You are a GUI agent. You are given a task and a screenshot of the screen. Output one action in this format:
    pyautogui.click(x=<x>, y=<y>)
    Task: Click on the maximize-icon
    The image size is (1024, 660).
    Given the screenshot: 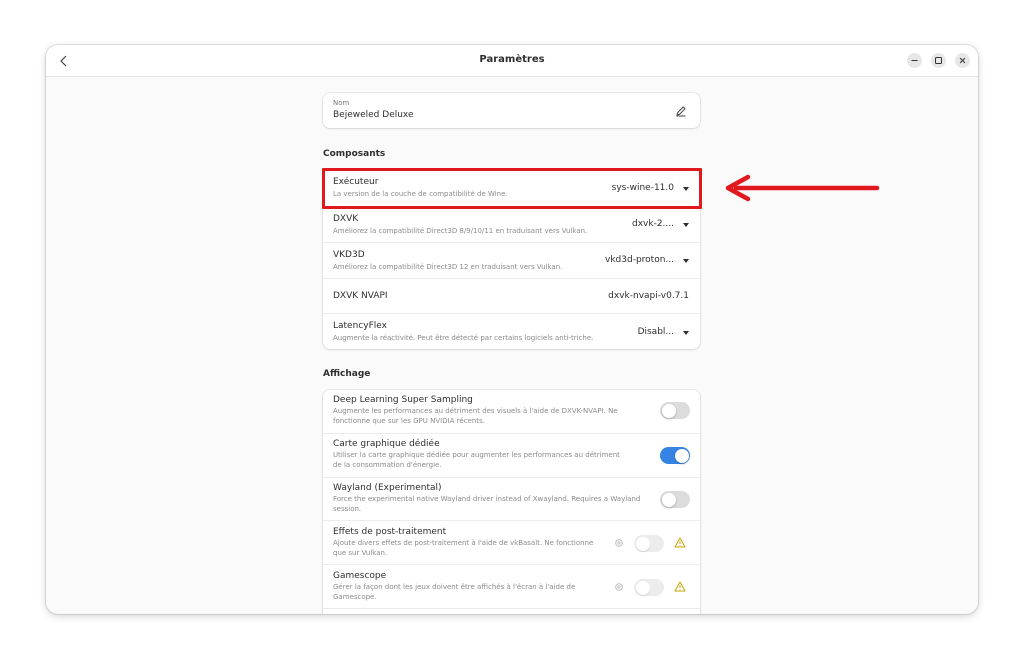 What is the action you would take?
    pyautogui.click(x=938, y=60)
    